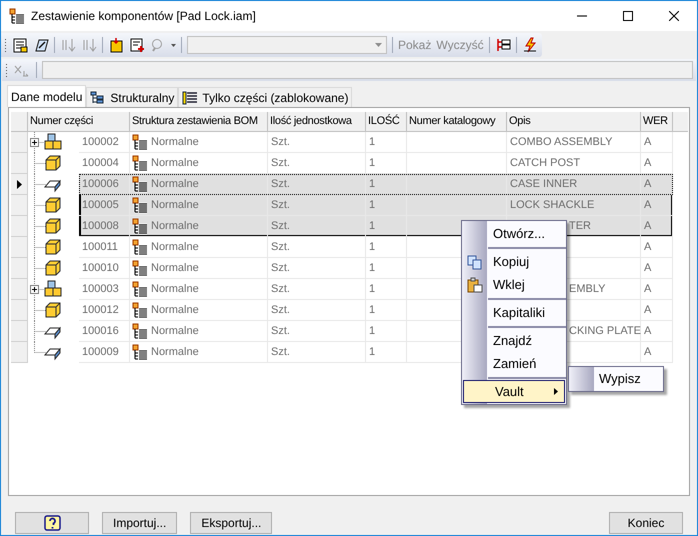 The image size is (698, 536). What do you see at coordinates (545, 163) in the screenshot?
I see `table-cell-text: CATCH POST` at bounding box center [545, 163].